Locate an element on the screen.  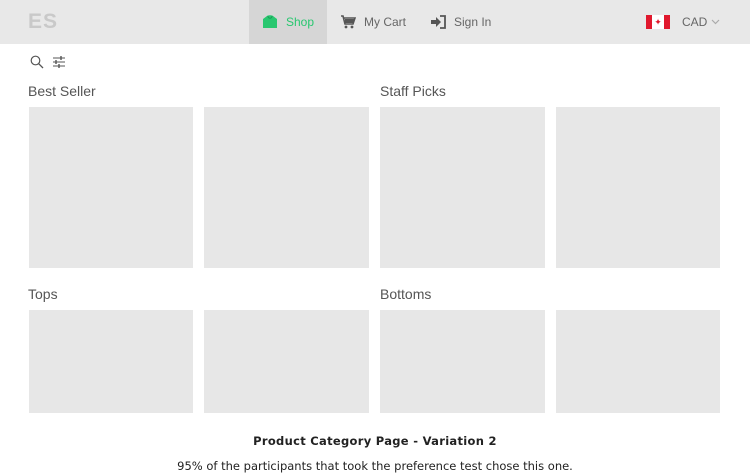
cart-icon is located at coordinates (348, 22).